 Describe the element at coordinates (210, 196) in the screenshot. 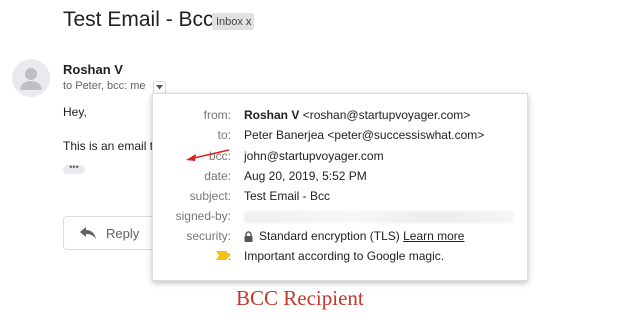

I see `detail-label: subject:` at that location.